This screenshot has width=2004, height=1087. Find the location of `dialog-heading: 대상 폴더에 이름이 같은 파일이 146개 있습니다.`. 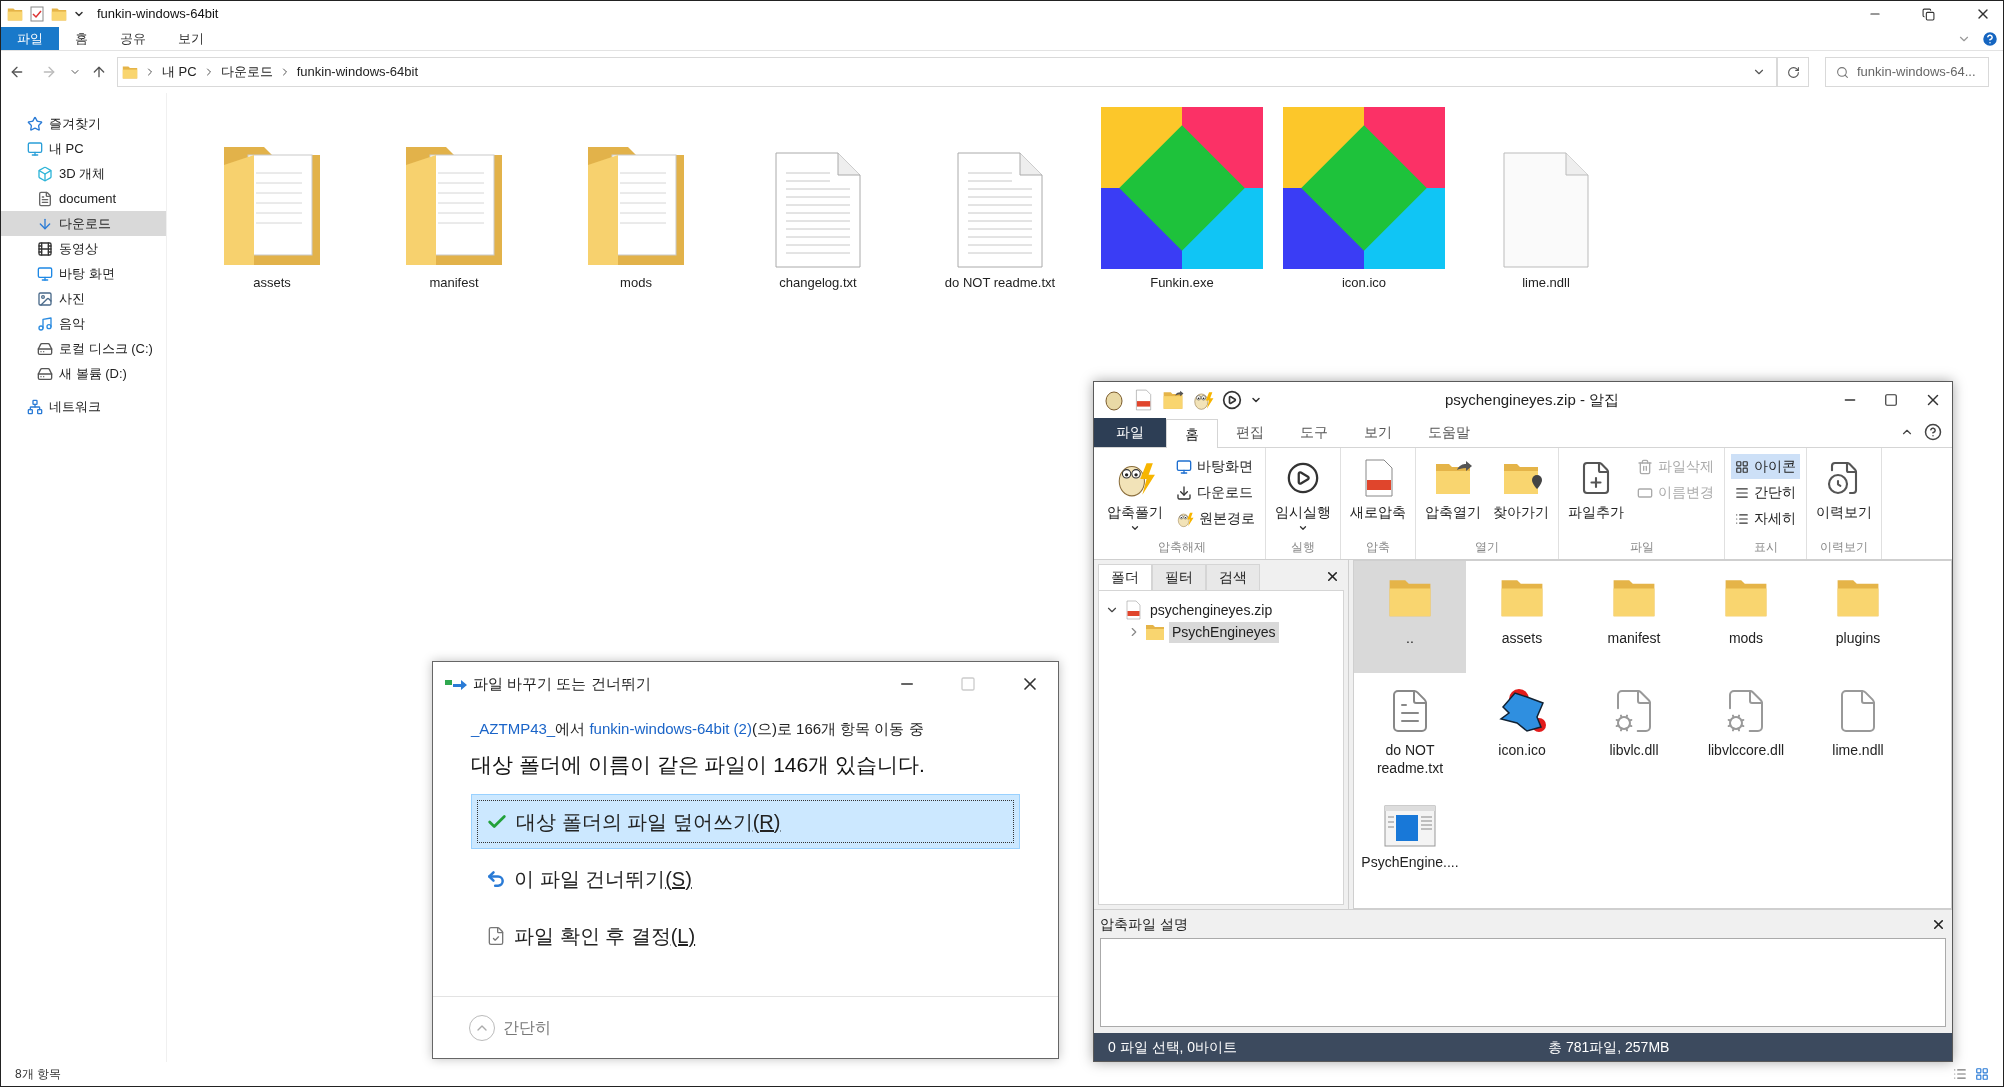

dialog-heading: 대상 폴더에 이름이 같은 파일이 146개 있습니다. is located at coordinates (698, 764).